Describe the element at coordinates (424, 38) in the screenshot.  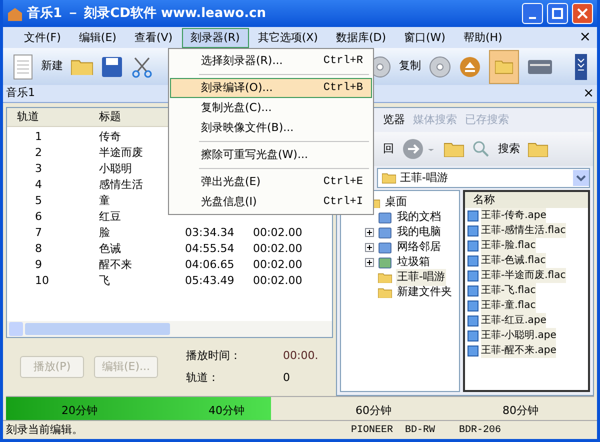
I see `menu-item: 窗口(W)` at that location.